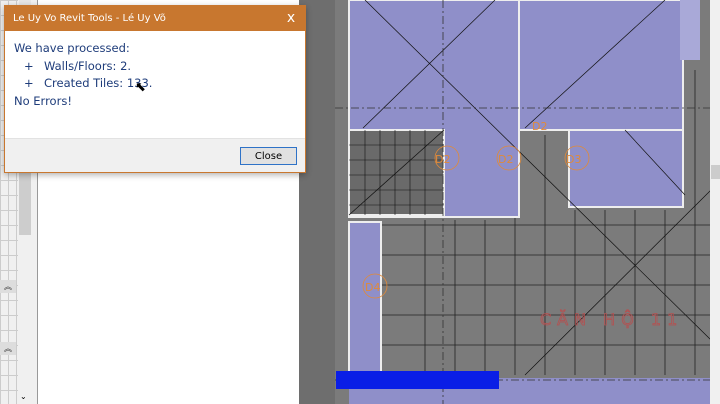 The width and height of the screenshot is (720, 404). What do you see at coordinates (372, 287) in the screenshot?
I see `door-tag: D4` at bounding box center [372, 287].